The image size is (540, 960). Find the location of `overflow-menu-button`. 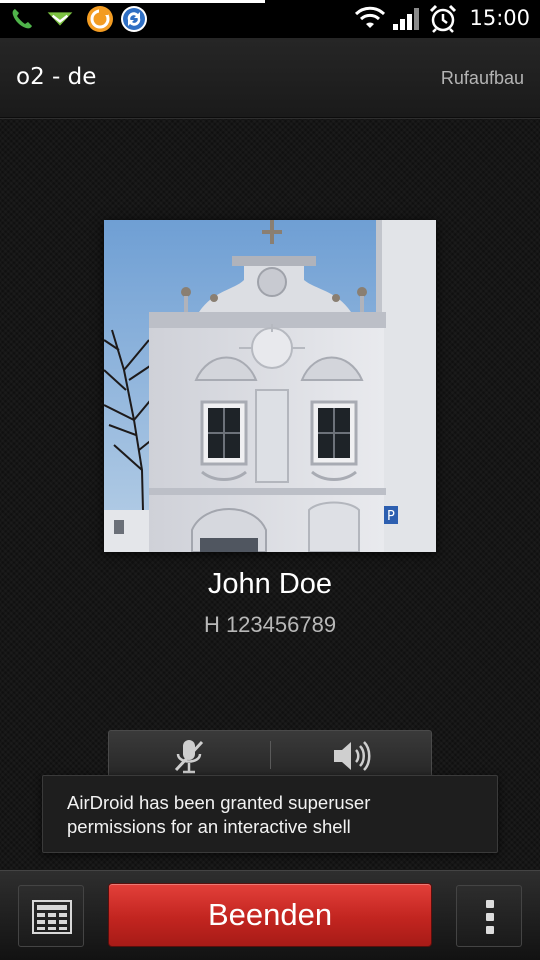

overflow-menu-button is located at coordinates (489, 916).